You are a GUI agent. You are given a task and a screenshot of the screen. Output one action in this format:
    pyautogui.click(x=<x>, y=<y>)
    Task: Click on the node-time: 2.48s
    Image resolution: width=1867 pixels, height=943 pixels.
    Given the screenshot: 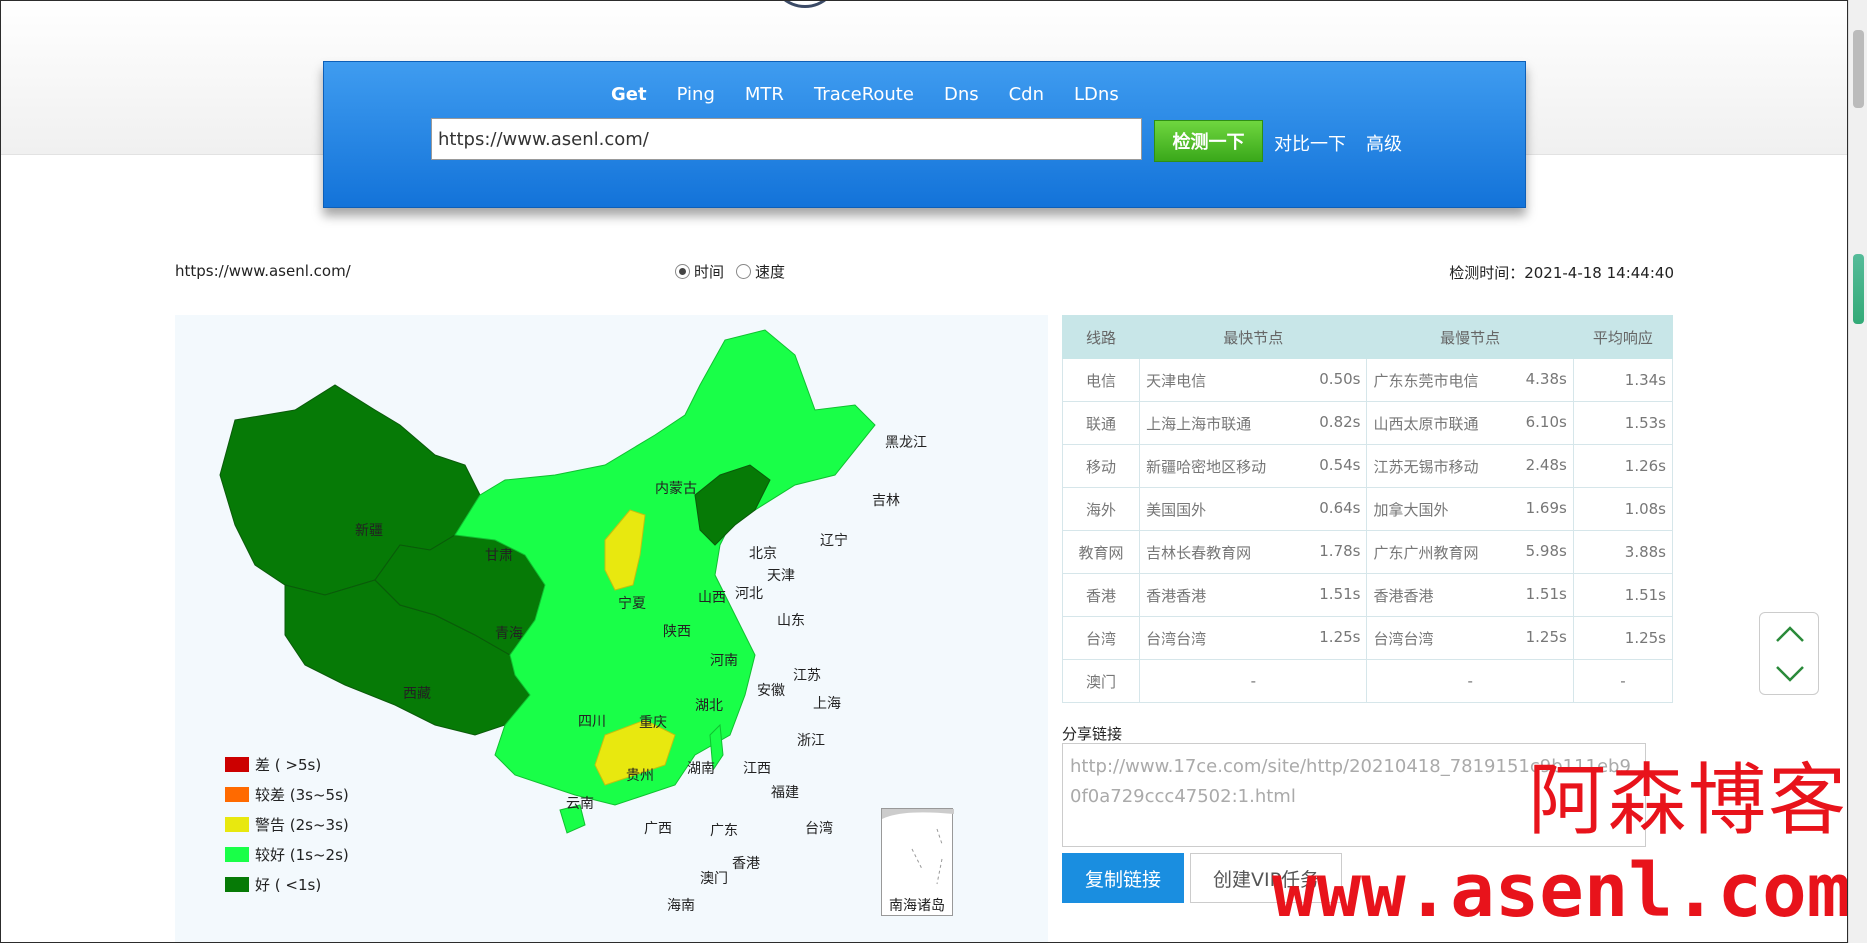 What is the action you would take?
    pyautogui.click(x=1546, y=464)
    